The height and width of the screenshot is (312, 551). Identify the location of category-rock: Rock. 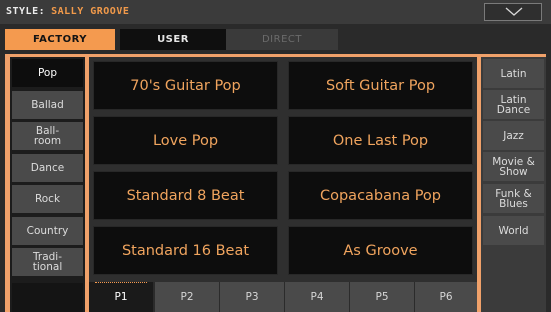
(47, 199).